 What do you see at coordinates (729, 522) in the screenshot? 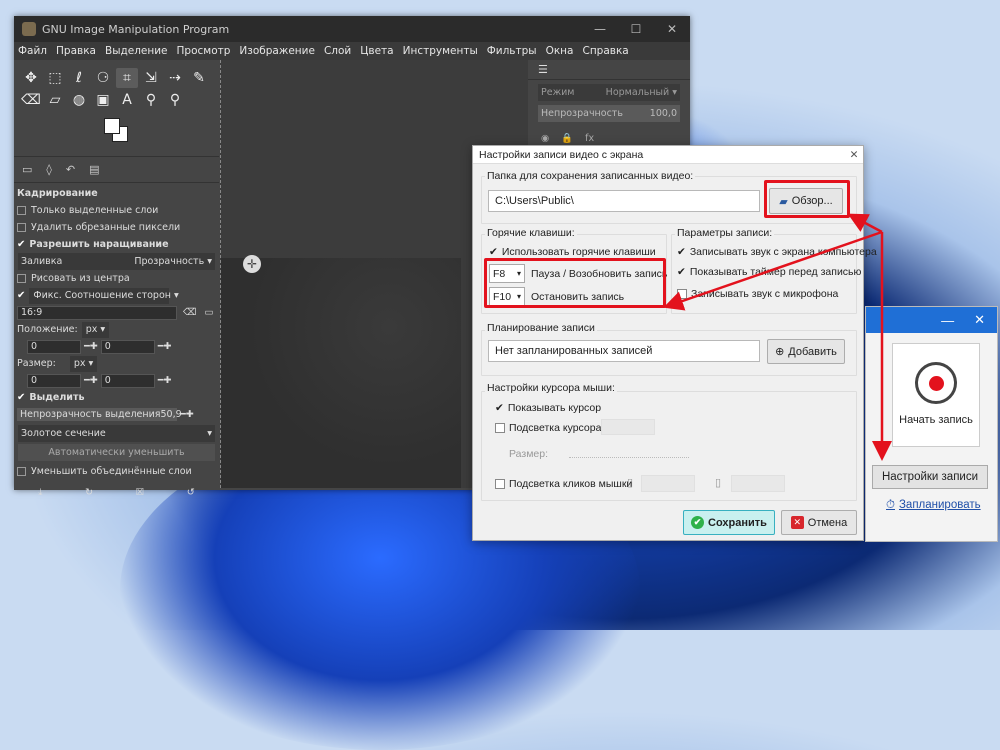
I see `save-button: ✔ Сохранить` at bounding box center [729, 522].